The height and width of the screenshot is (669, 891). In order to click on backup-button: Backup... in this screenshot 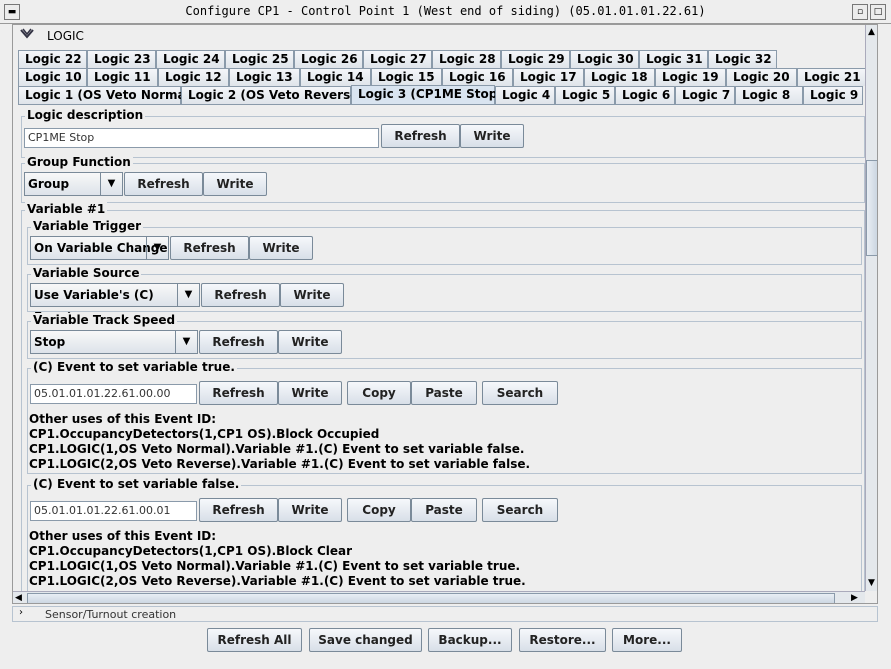, I will do `click(470, 640)`.